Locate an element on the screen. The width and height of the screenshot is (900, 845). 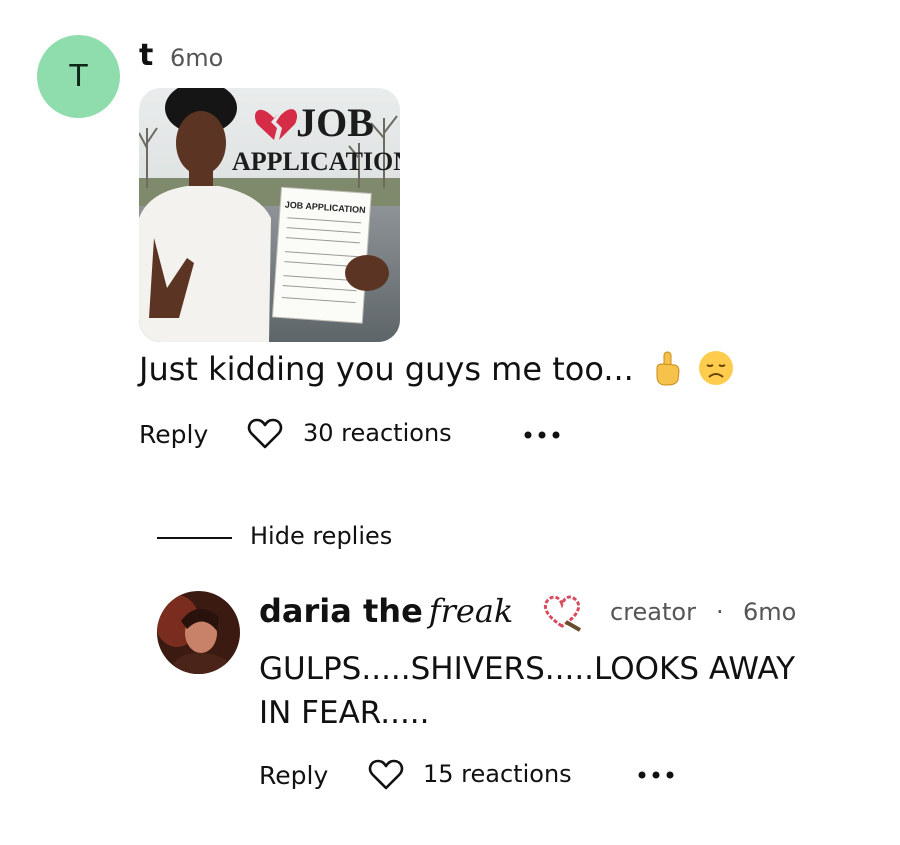
disappointed-face-emoji is located at coordinates (716, 368).